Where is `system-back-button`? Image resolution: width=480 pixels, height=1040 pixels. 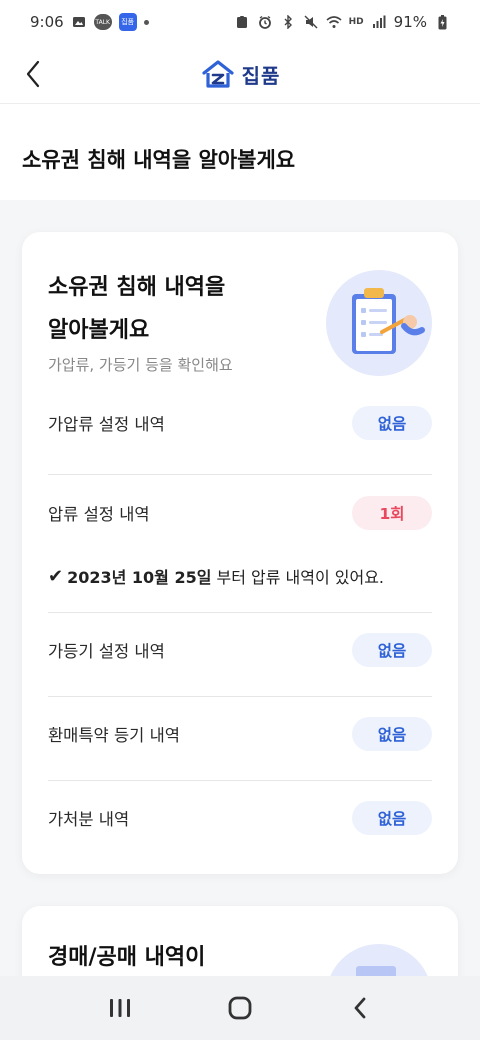 system-back-button is located at coordinates (360, 1008).